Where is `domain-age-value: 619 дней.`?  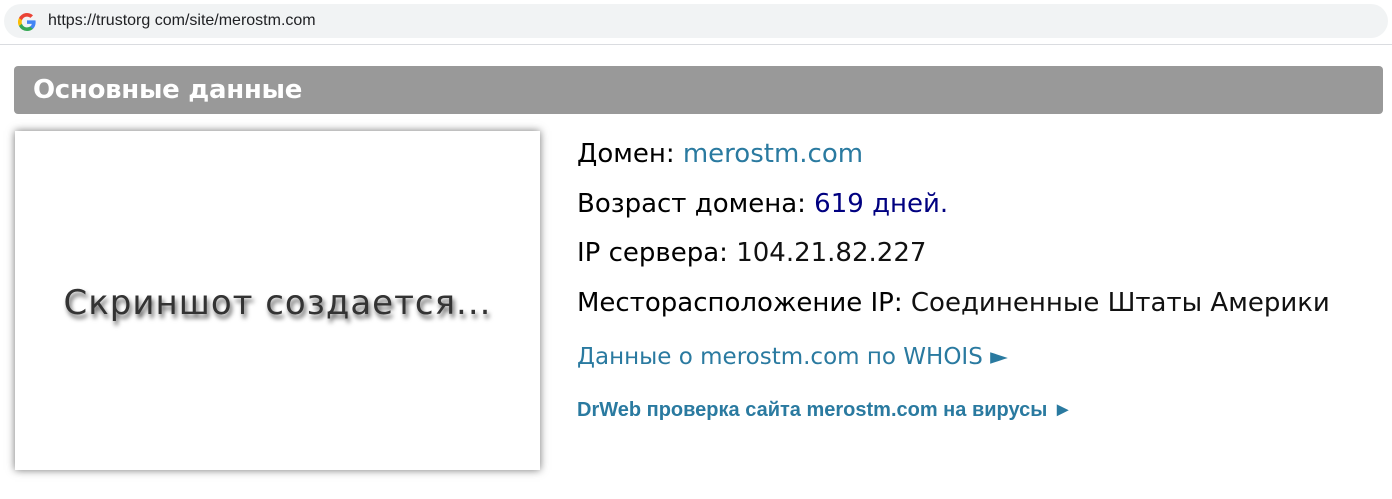
domain-age-value: 619 дней. is located at coordinates (881, 204).